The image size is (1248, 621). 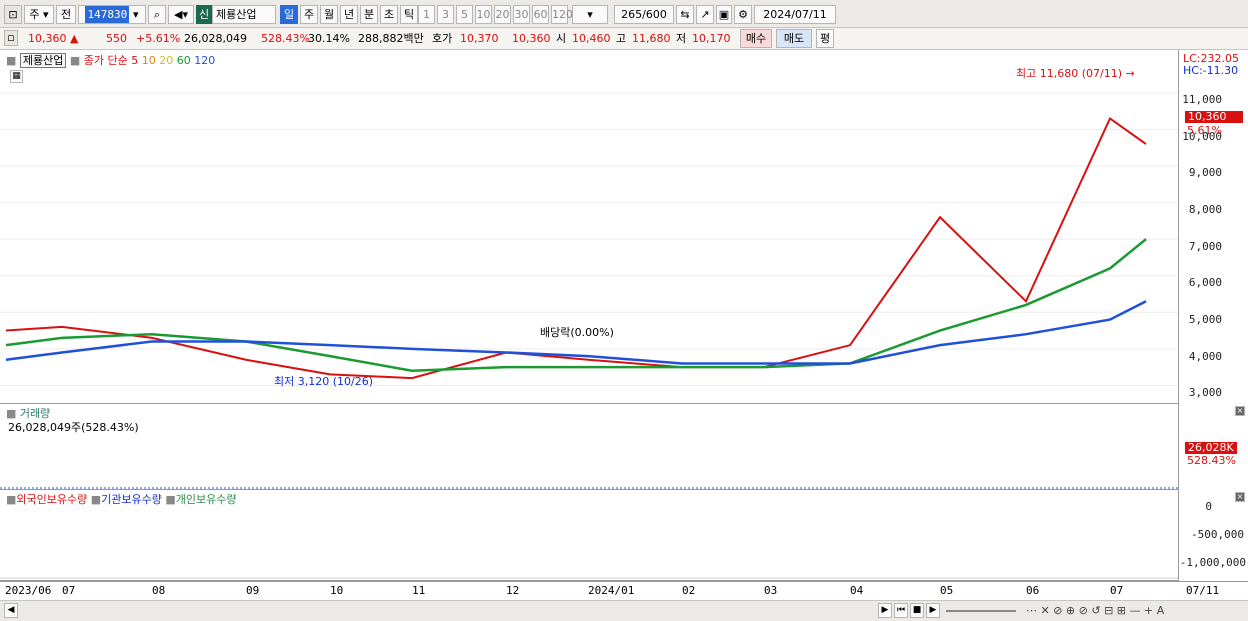 What do you see at coordinates (369, 14) in the screenshot?
I see `period-button-4: 분` at bounding box center [369, 14].